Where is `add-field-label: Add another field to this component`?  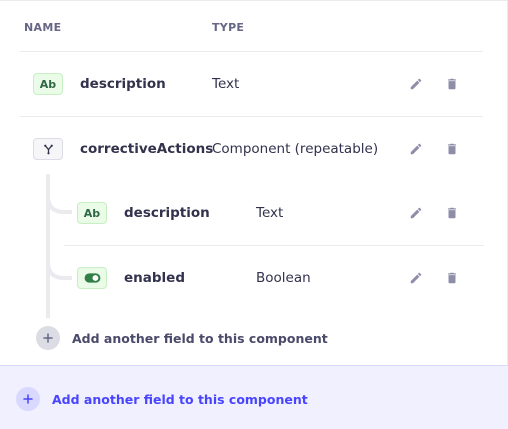 add-field-label: Add another field to this component is located at coordinates (180, 399).